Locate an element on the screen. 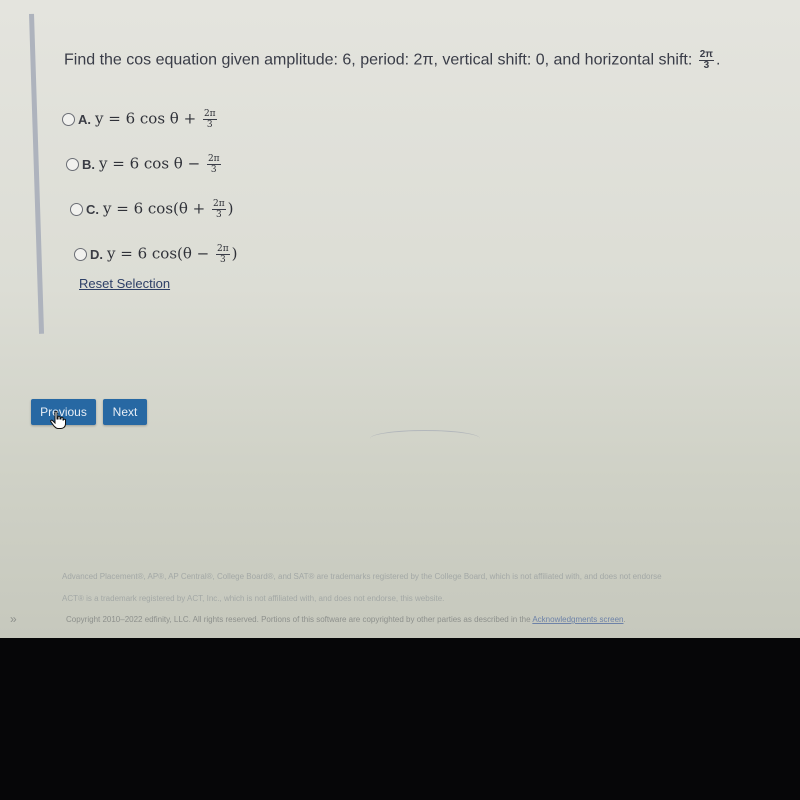  expand-chevron-icon: » is located at coordinates (13, 619).